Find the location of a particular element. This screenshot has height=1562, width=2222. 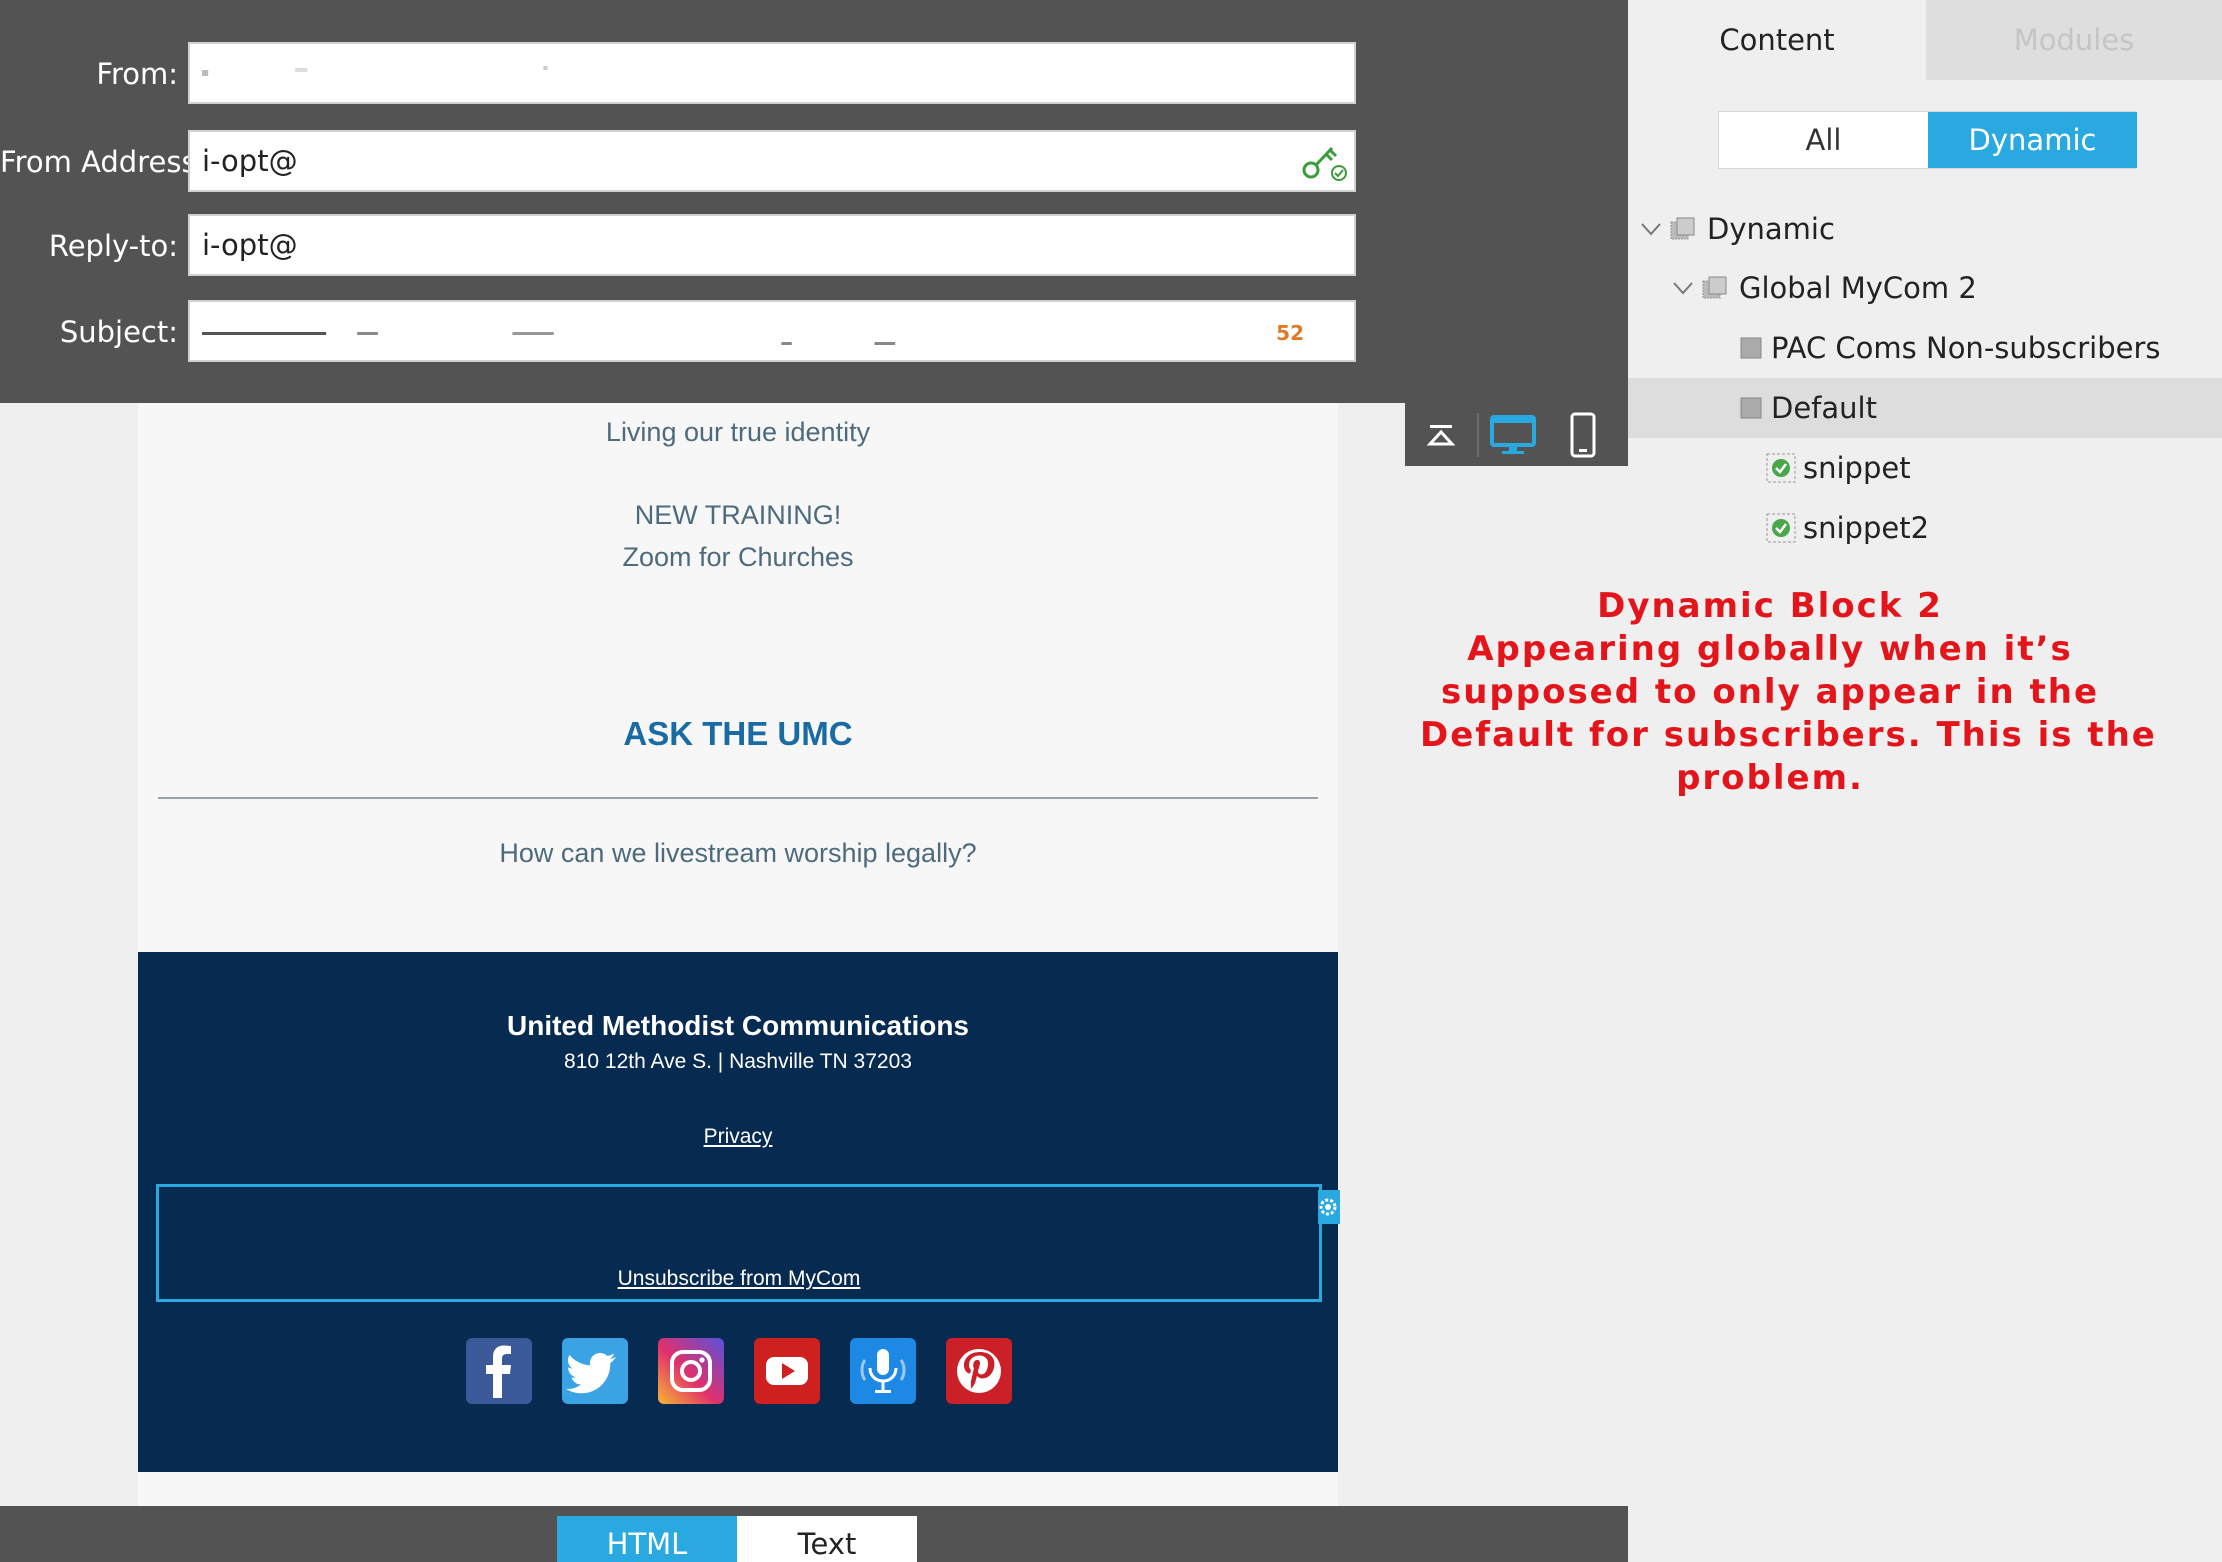

filter-dynamic-button: Dynamic is located at coordinates (2032, 140).